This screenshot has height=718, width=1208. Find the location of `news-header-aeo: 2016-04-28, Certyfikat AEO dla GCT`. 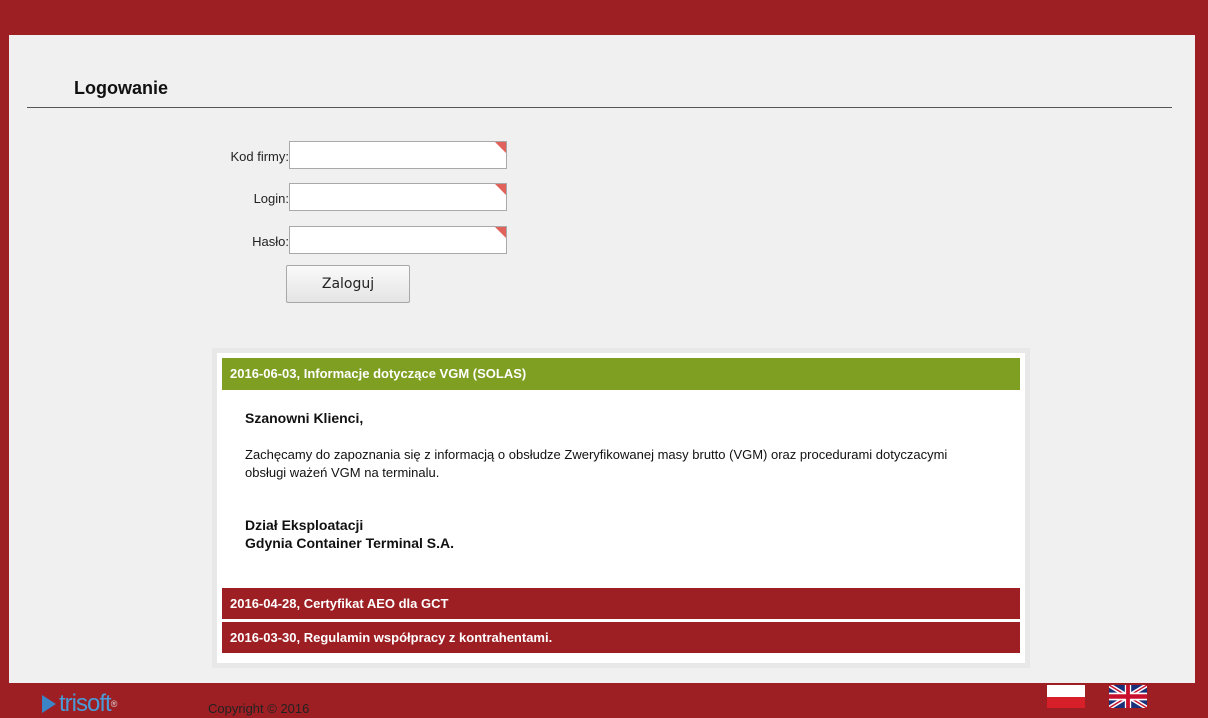

news-header-aeo: 2016-04-28, Certyfikat AEO dla GCT is located at coordinates (621, 602).